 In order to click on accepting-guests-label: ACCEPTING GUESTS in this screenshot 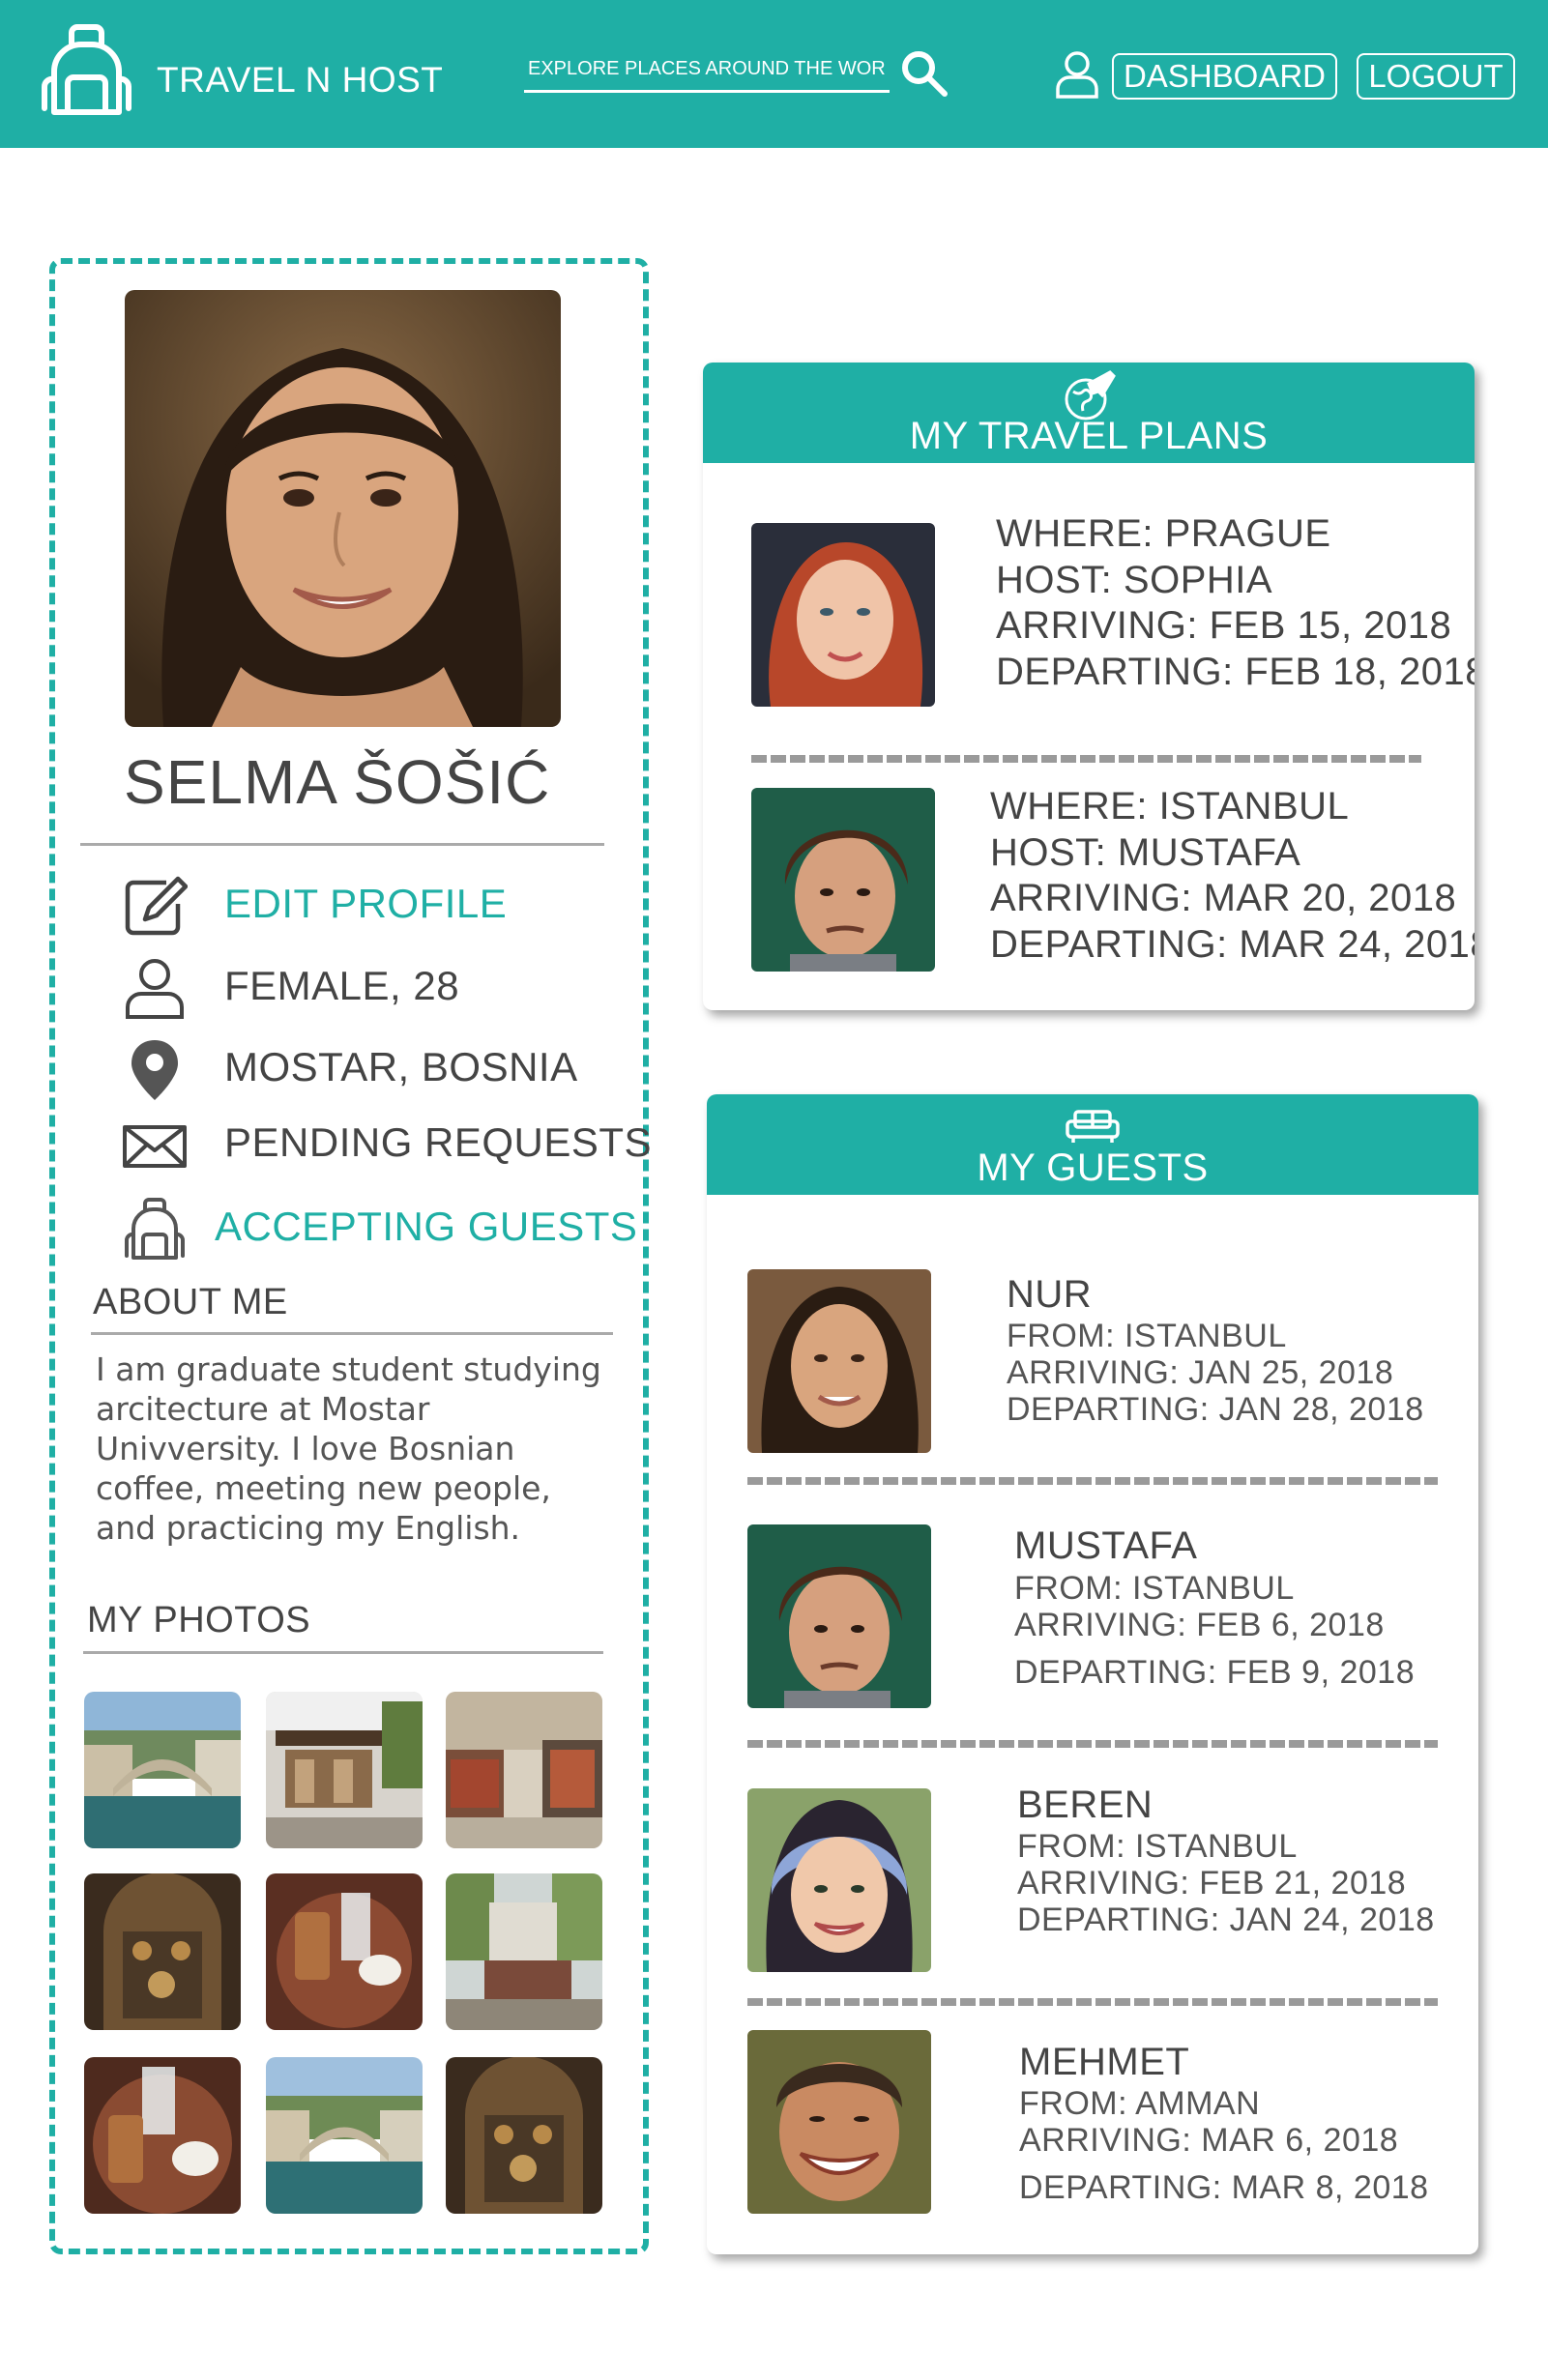, I will do `click(426, 1227)`.